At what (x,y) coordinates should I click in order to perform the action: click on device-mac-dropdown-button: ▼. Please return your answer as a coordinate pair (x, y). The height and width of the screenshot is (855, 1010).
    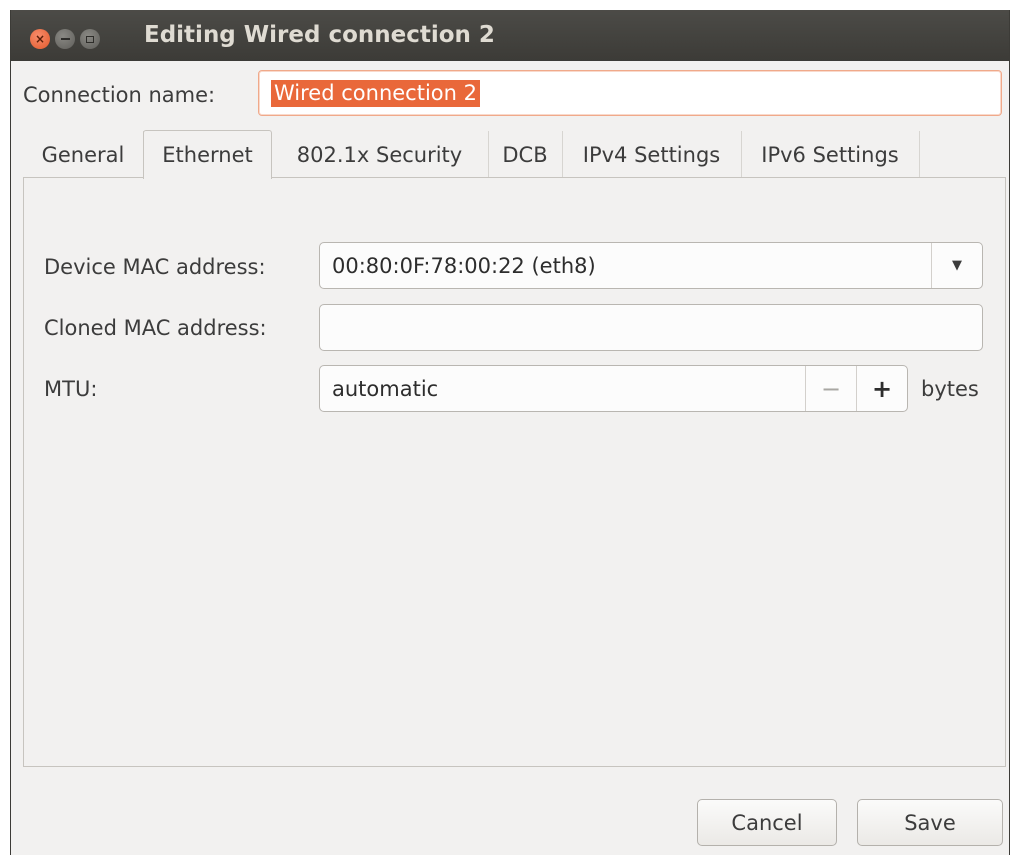
    Looking at the image, I should click on (956, 265).